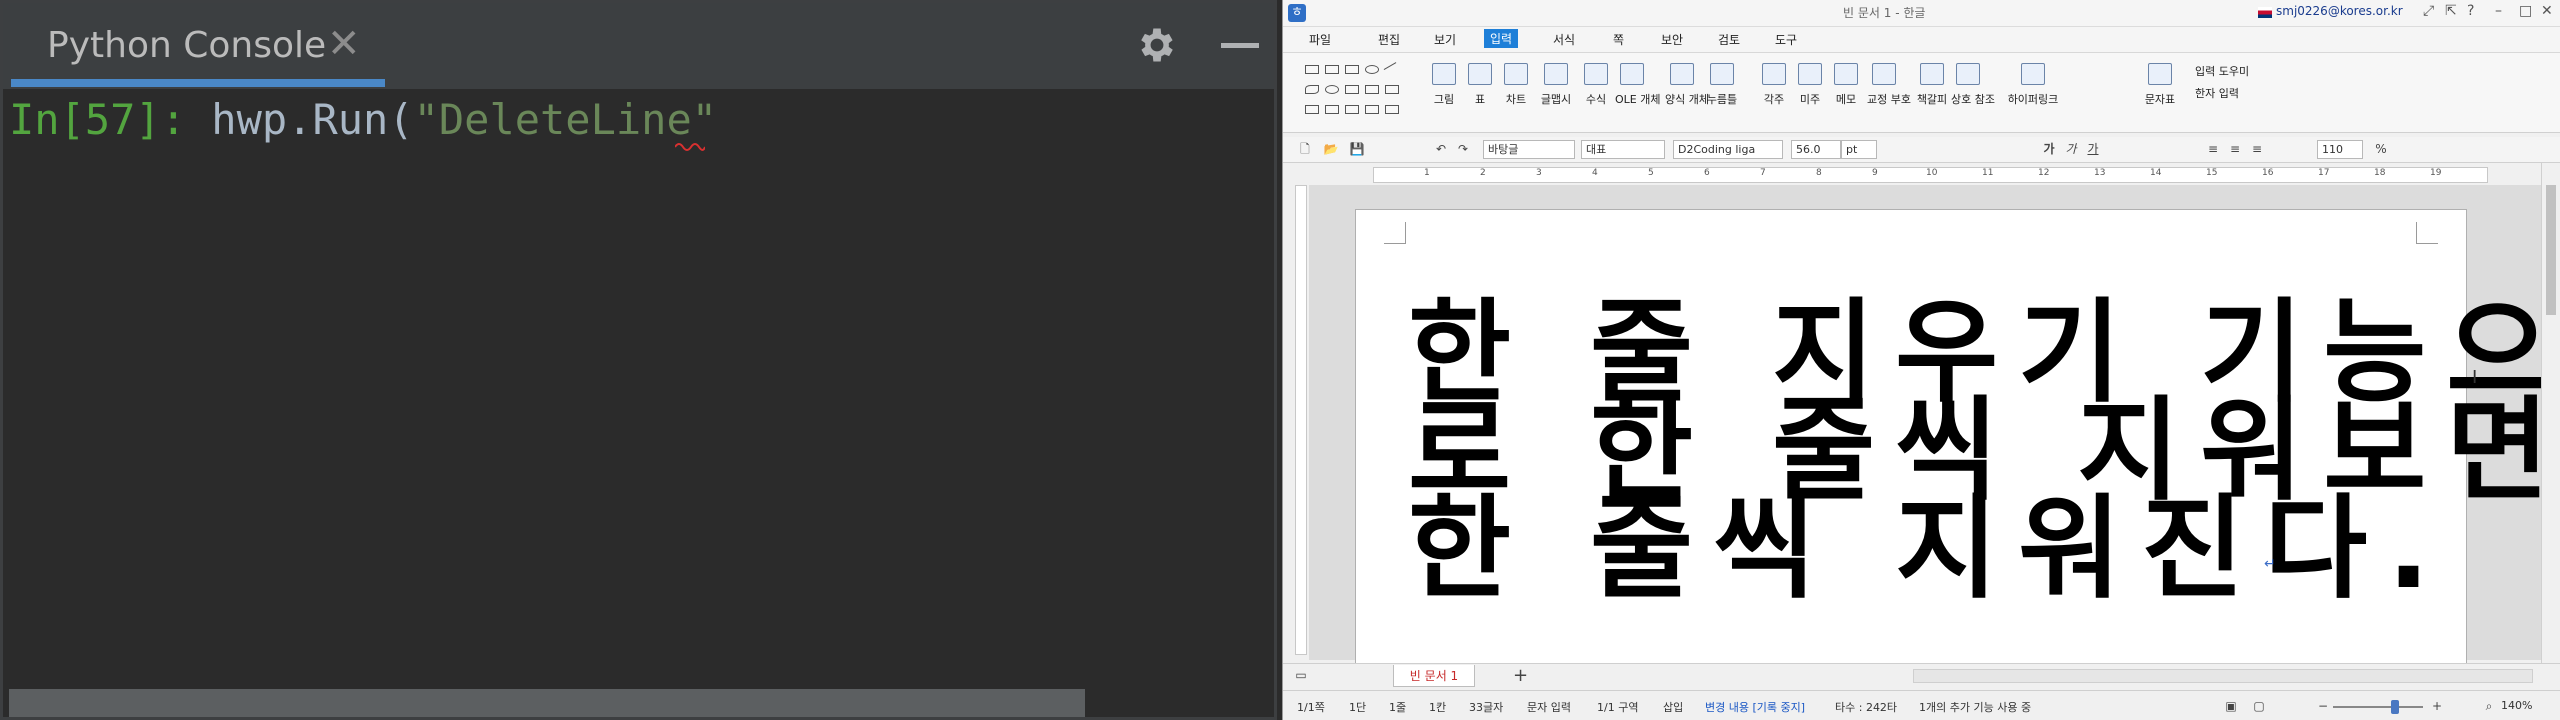  I want to click on ribbon-field-button: 누름틀, so click(1722, 85).